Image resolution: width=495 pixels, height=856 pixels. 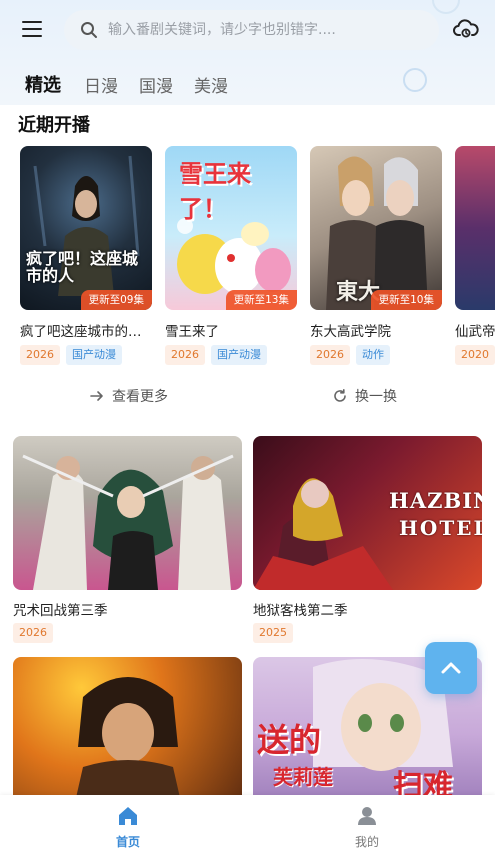 What do you see at coordinates (128, 816) in the screenshot?
I see `home-icon` at bounding box center [128, 816].